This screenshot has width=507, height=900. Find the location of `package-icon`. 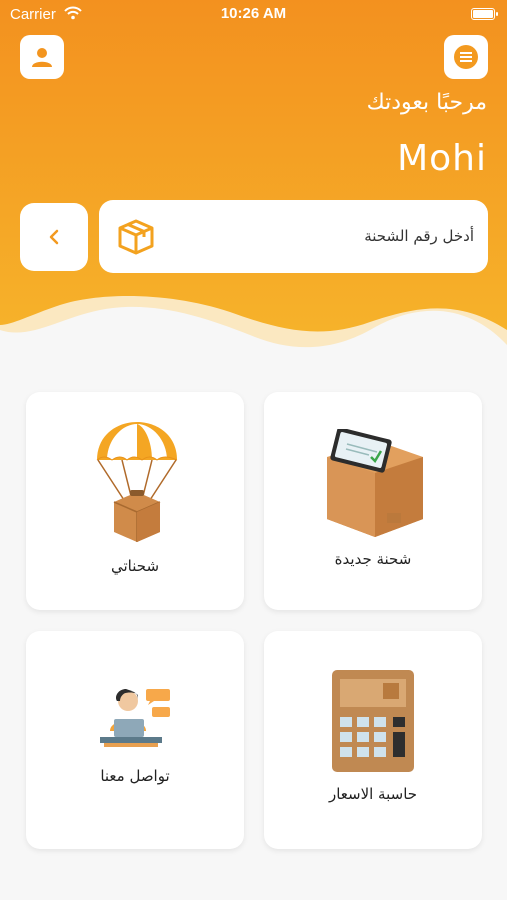

package-icon is located at coordinates (136, 237).